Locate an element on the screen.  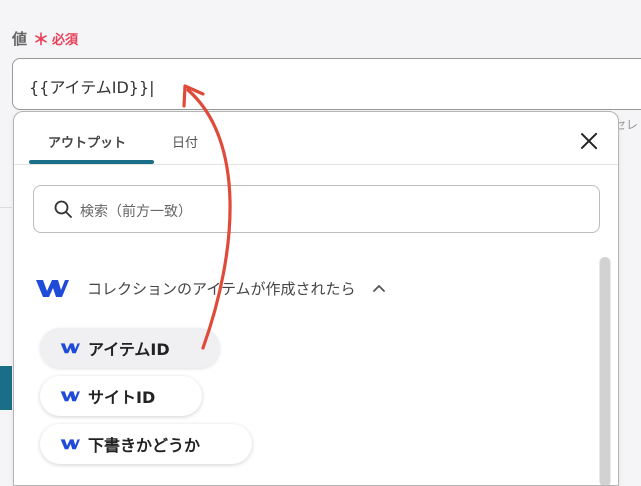
chevron-up-icon is located at coordinates (379, 288).